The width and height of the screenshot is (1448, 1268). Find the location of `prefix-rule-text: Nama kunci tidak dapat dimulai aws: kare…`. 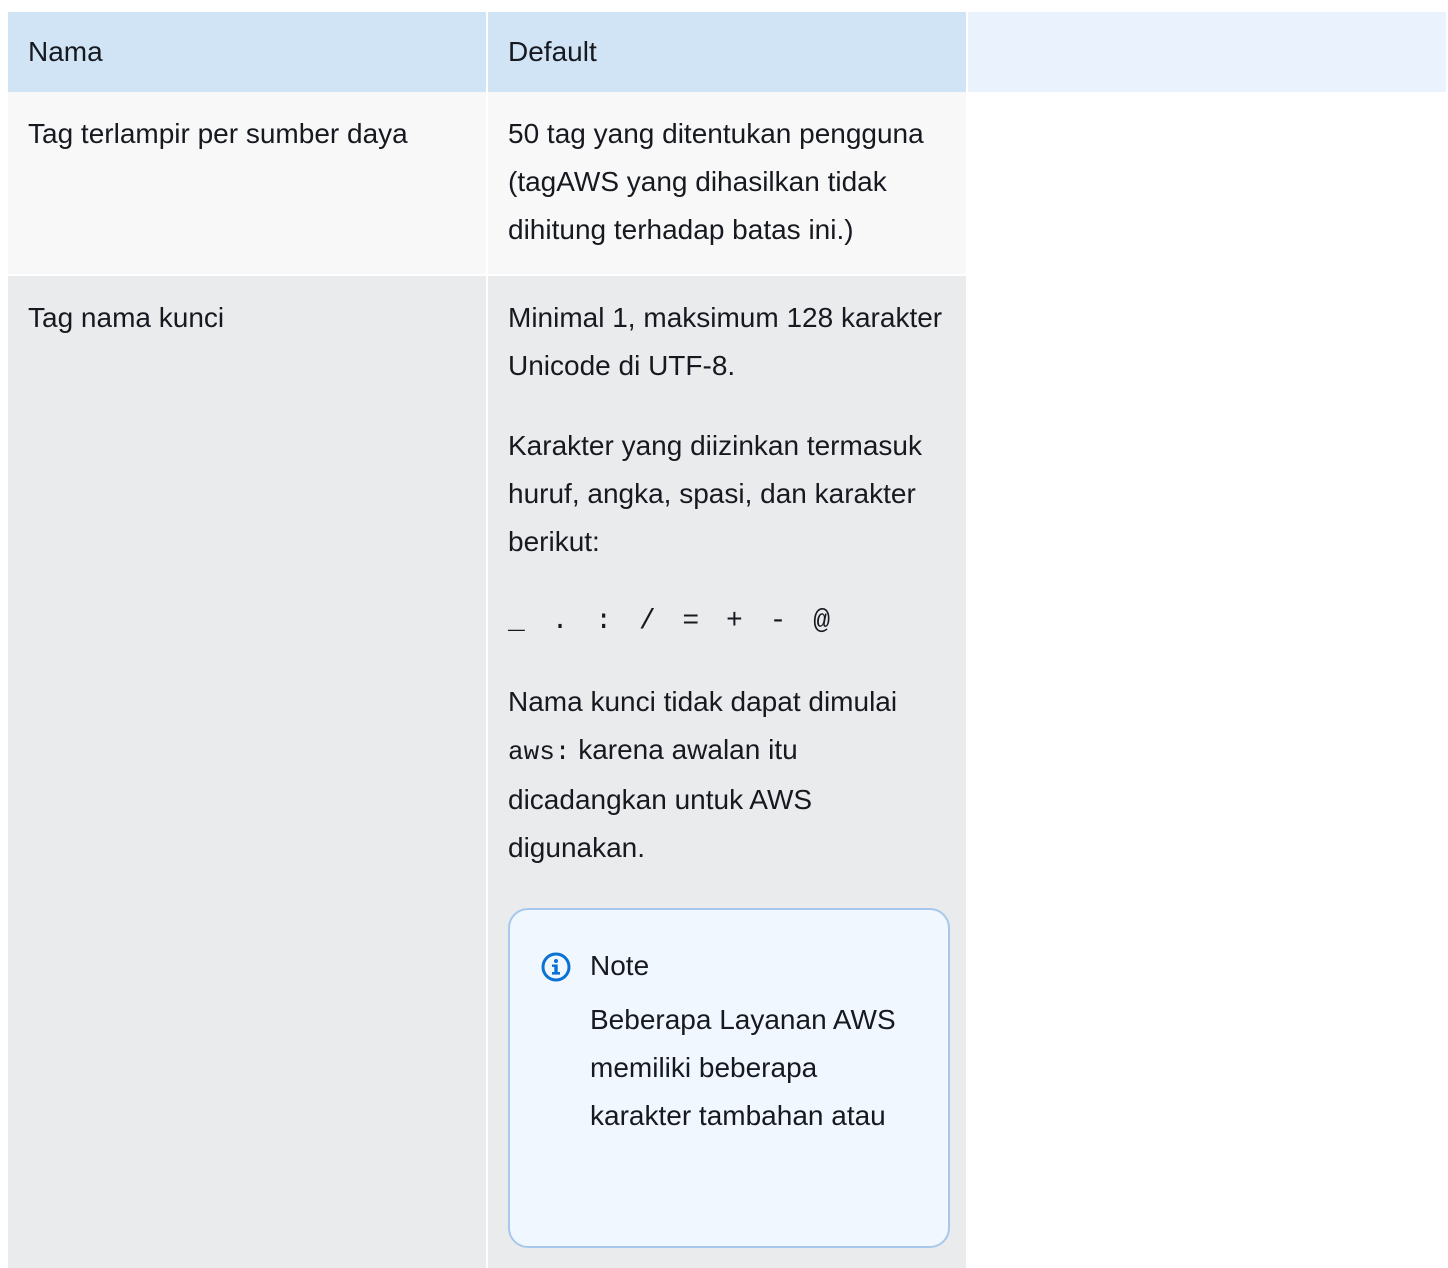

prefix-rule-text: Nama kunci tidak dapat dimulai aws: kare… is located at coordinates (727, 775).